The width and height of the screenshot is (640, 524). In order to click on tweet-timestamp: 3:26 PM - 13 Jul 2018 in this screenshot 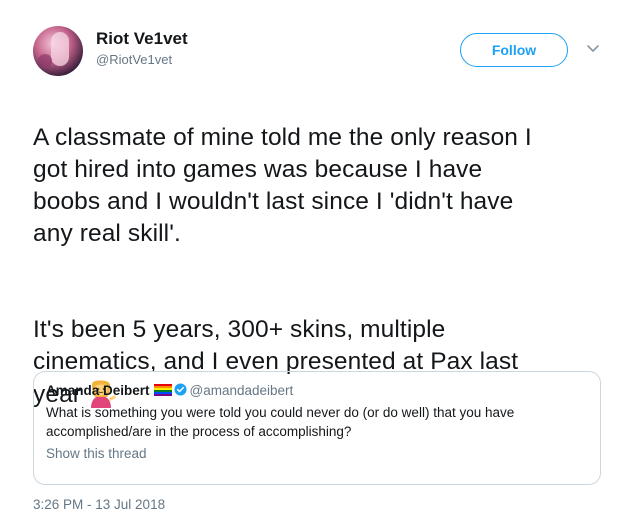, I will do `click(99, 504)`.